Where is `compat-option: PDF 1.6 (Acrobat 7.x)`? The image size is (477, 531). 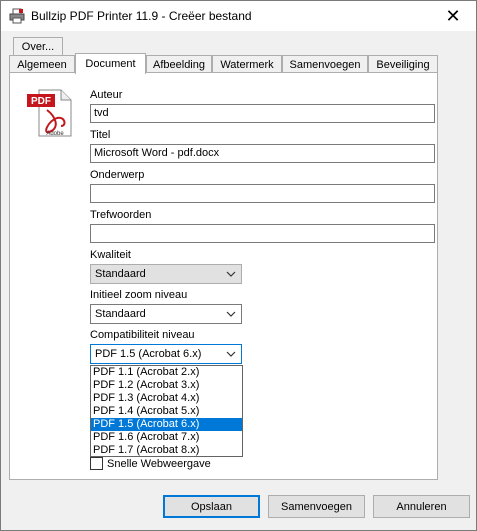
compat-option: PDF 1.6 (Acrobat 7.x) is located at coordinates (166, 437).